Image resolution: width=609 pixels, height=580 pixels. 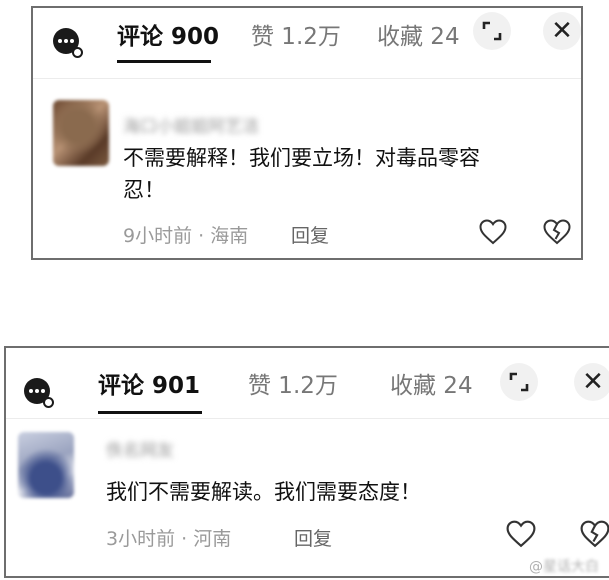 I want to click on comment-text-line: 我们不需要解读。我们需要态度！, so click(x=263, y=492).